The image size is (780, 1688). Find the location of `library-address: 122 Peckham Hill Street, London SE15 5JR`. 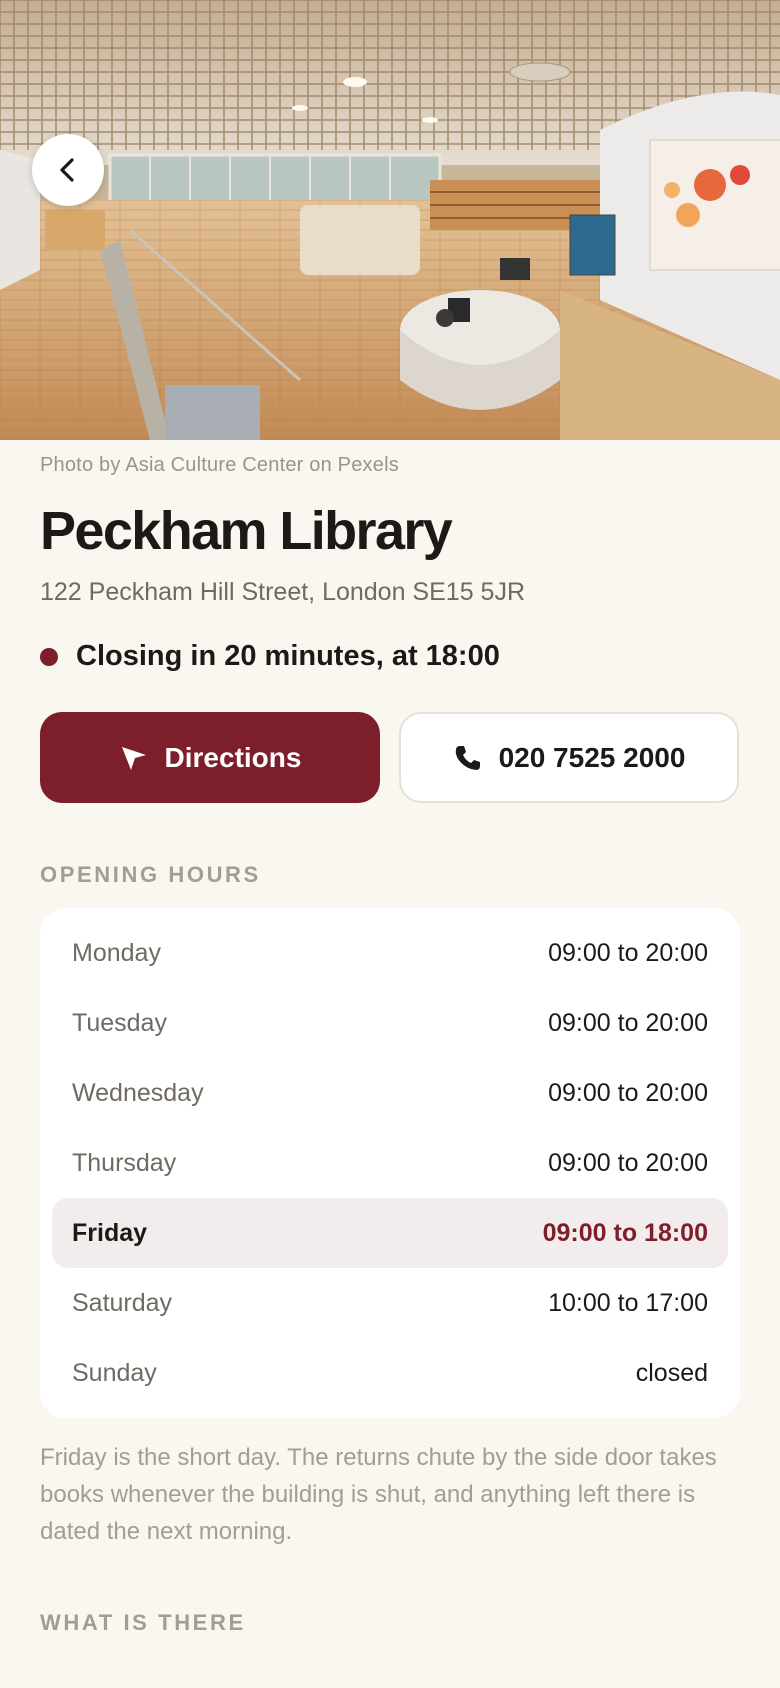

library-address: 122 Peckham Hill Street, London SE15 5JR is located at coordinates (282, 592).